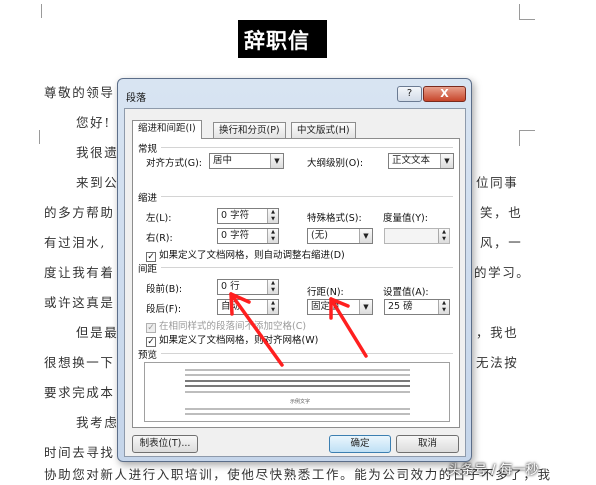 The image size is (596, 485). What do you see at coordinates (148, 149) in the screenshot?
I see `section-general: 常规` at bounding box center [148, 149].